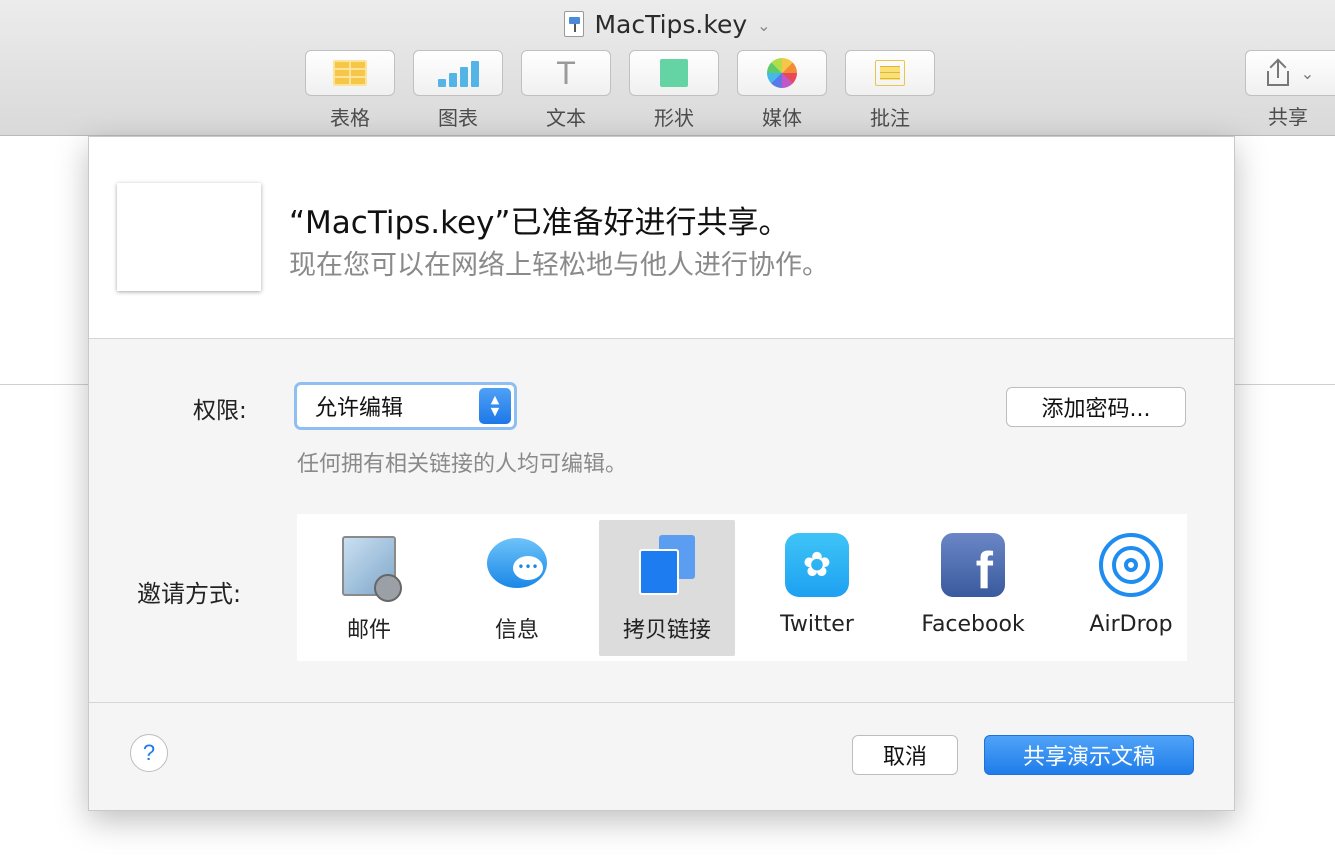  I want to click on dialog-subtitle: 现在您可以在网络上轻松地与他人进行协作。, so click(559, 265).